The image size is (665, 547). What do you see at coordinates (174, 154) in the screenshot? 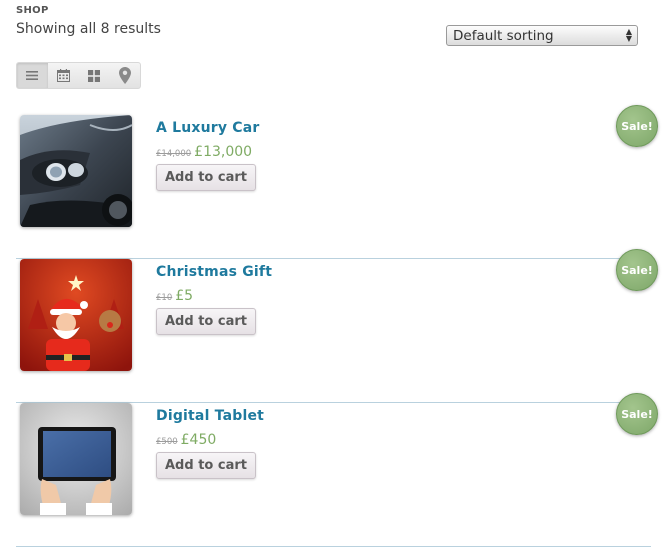
I see `old-price: £14,000` at bounding box center [174, 154].